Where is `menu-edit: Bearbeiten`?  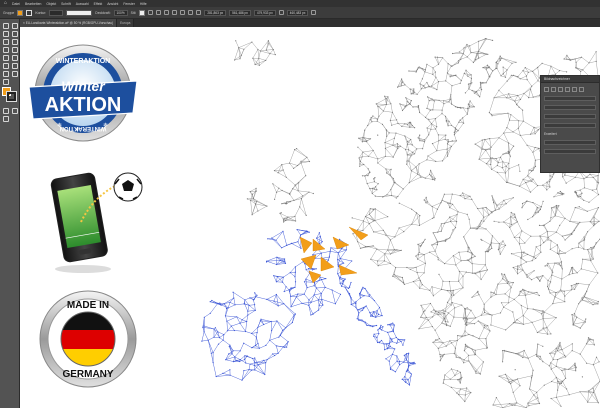
menu-edit: Bearbeiten is located at coordinates (33, 4).